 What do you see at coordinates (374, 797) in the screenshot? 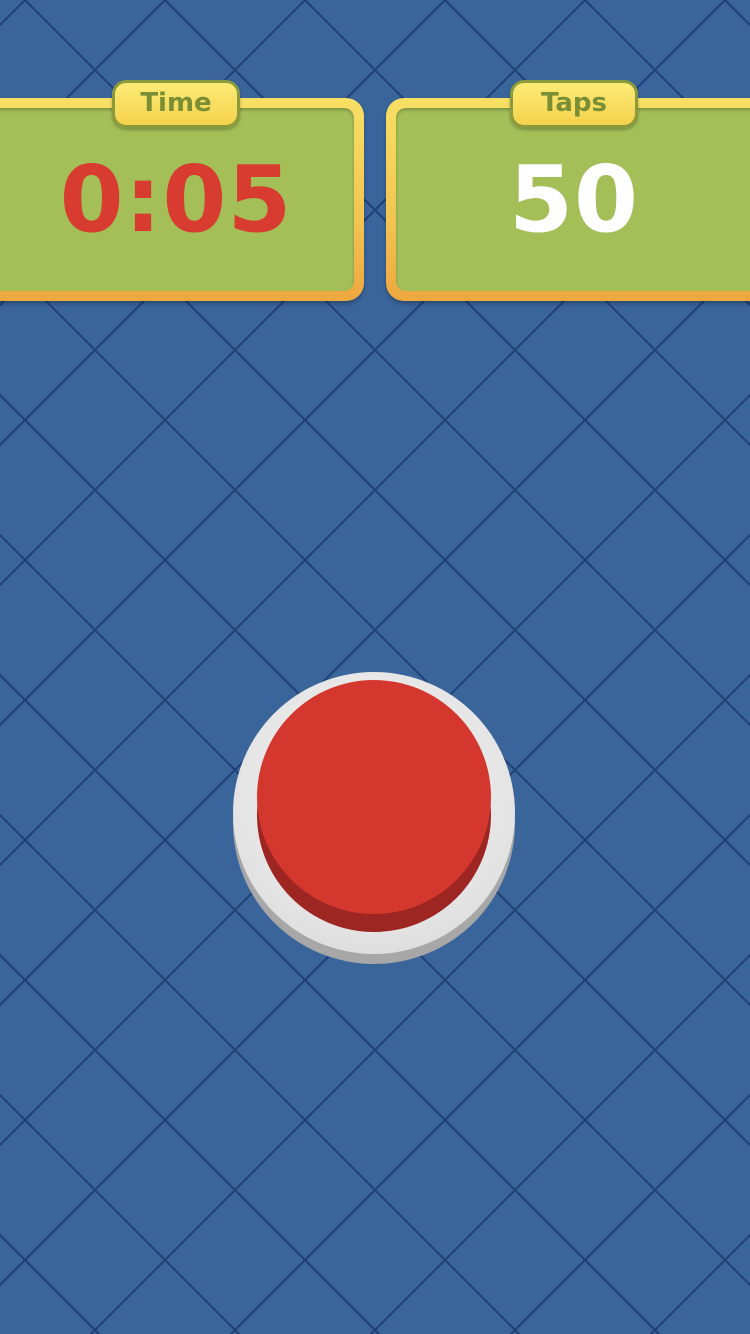
I see `big-red-button-icon` at bounding box center [374, 797].